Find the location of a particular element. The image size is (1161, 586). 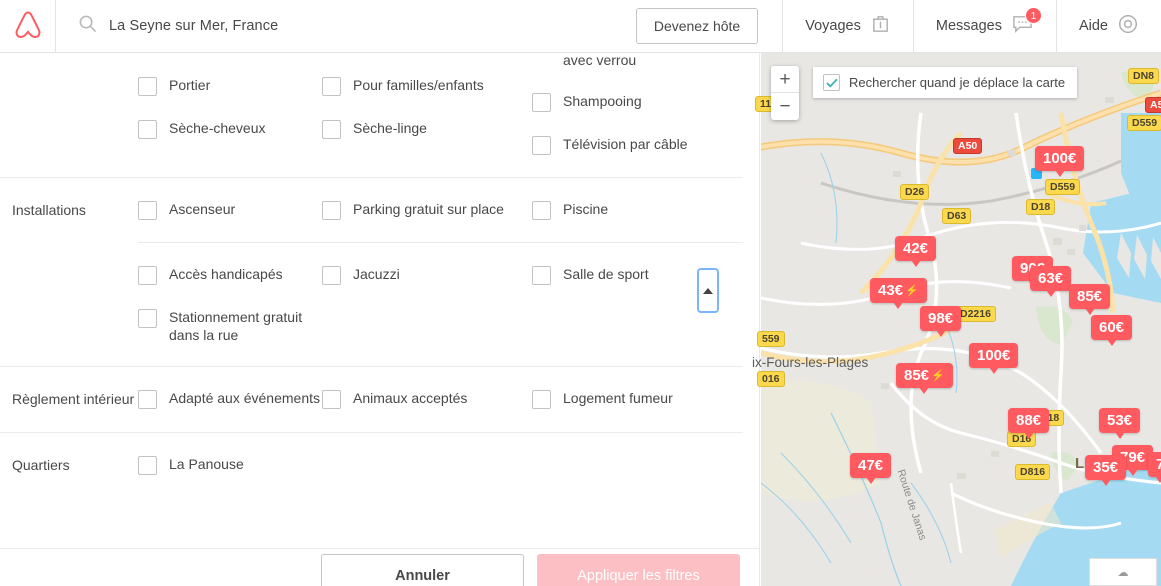

become-host-button: Devenez hôte is located at coordinates (697, 26).